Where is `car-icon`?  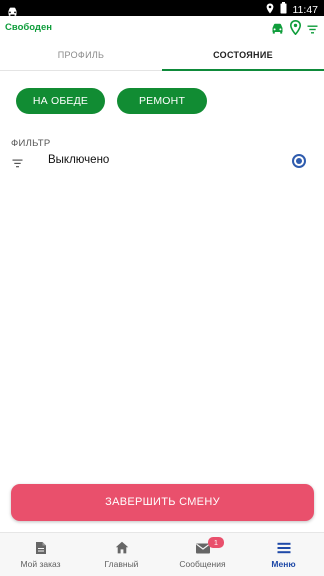
car-icon is located at coordinates (277, 30).